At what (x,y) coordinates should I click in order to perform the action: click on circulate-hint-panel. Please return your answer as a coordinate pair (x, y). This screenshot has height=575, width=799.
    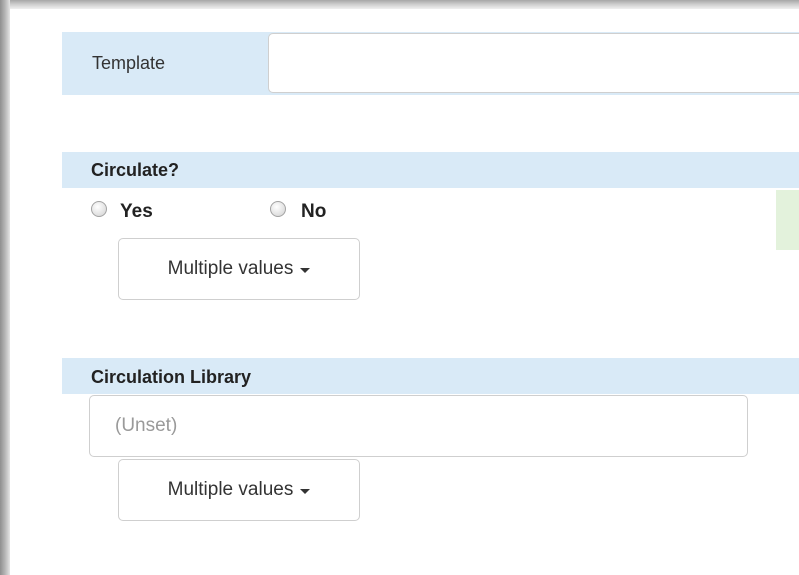
    Looking at the image, I should click on (787, 220).